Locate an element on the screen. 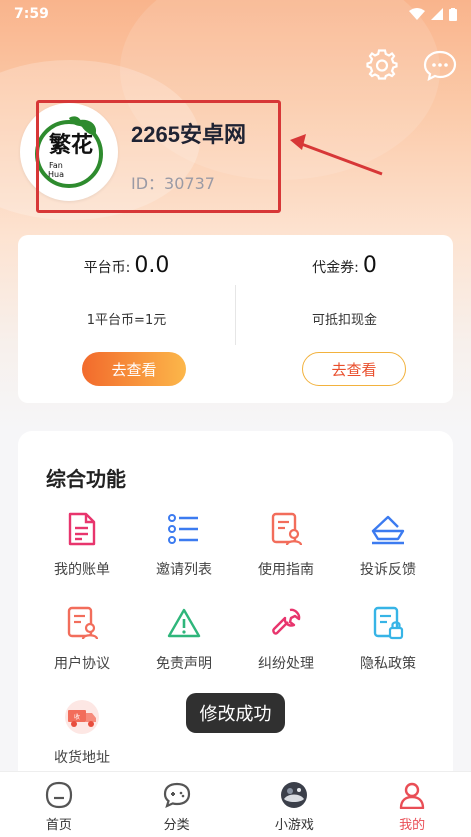 The height and width of the screenshot is (837, 471). battery-icon is located at coordinates (453, 14).